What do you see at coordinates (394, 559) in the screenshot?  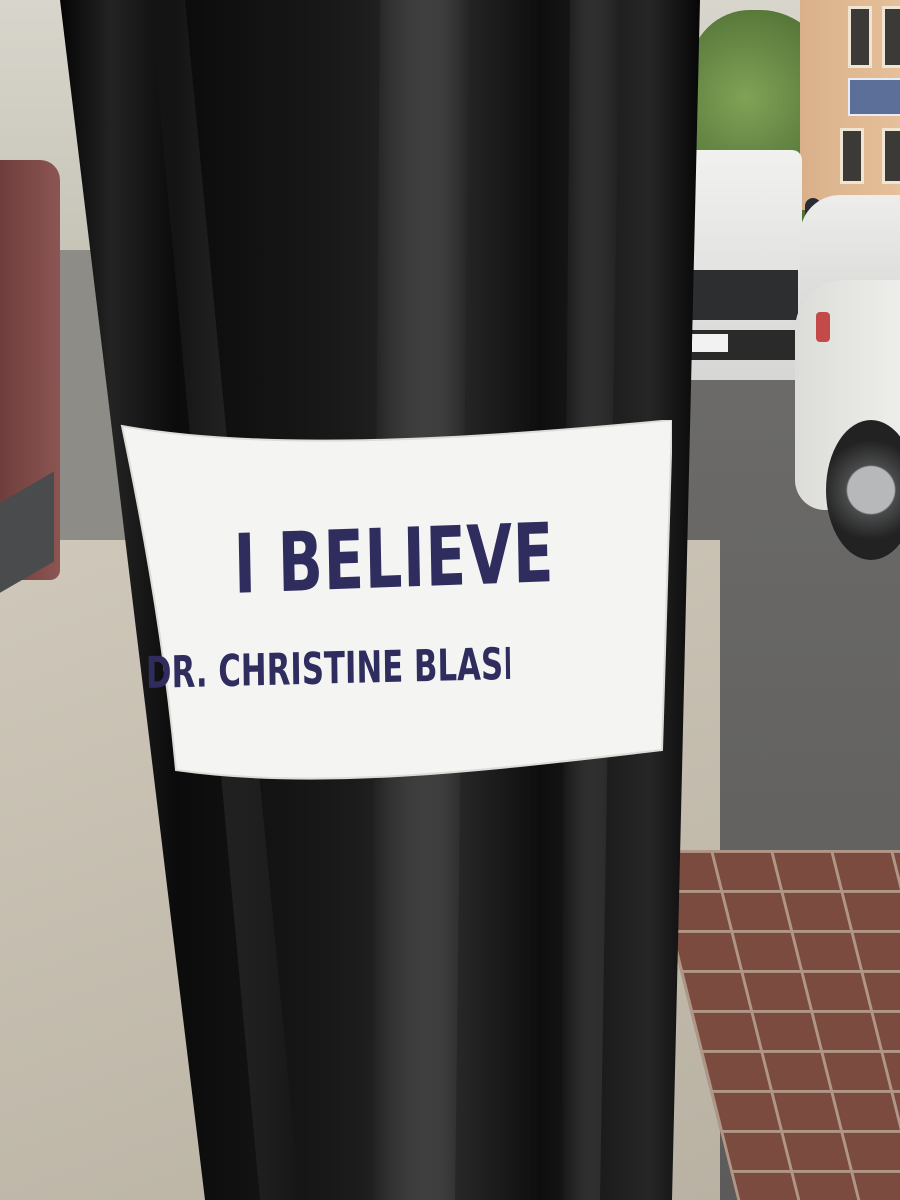 I see `sticker-headline: I BELIEVE` at bounding box center [394, 559].